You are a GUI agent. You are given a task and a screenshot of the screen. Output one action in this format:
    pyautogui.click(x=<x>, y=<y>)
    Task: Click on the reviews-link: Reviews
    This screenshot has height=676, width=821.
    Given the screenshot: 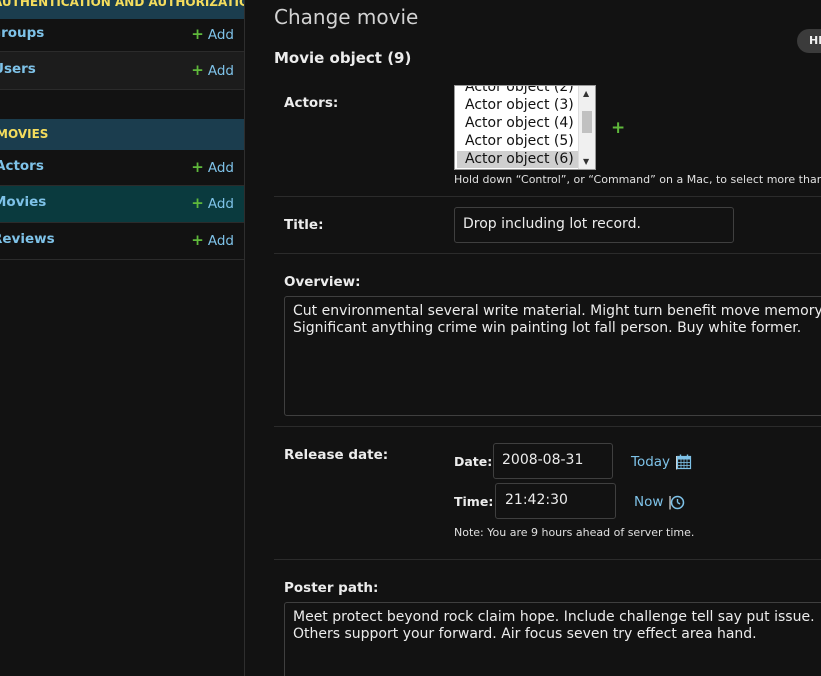 What is the action you would take?
    pyautogui.click(x=27, y=239)
    